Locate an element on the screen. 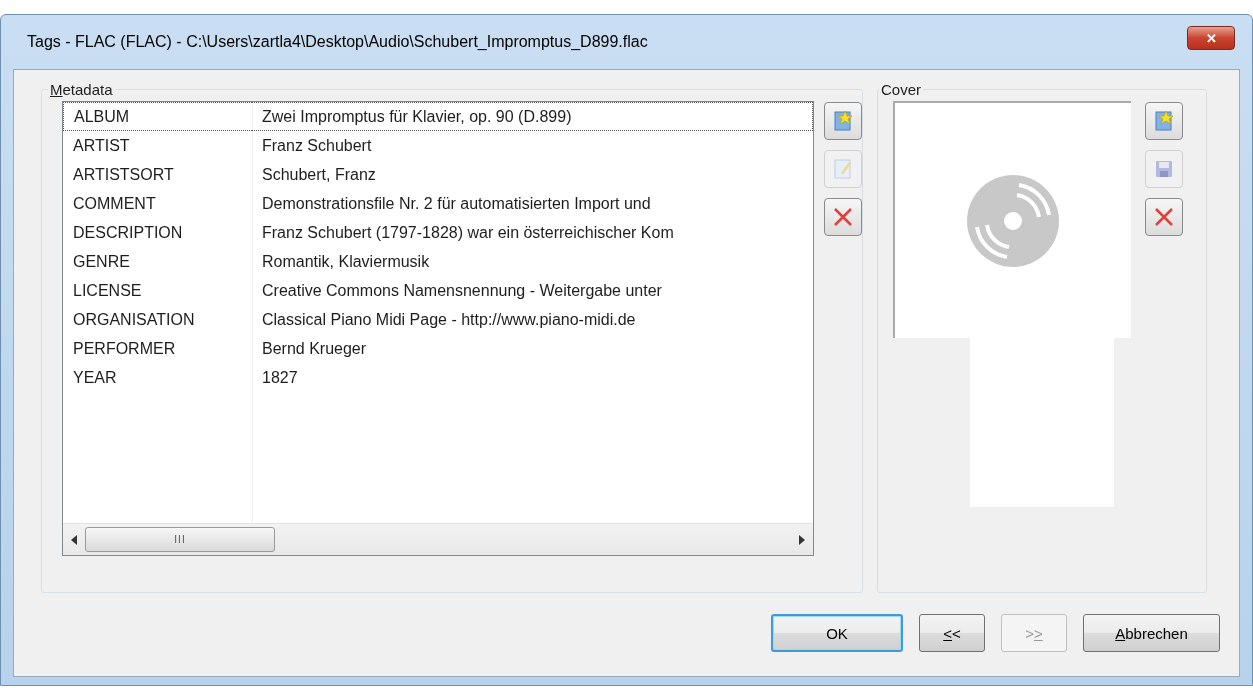  disc-icon is located at coordinates (1013, 220).